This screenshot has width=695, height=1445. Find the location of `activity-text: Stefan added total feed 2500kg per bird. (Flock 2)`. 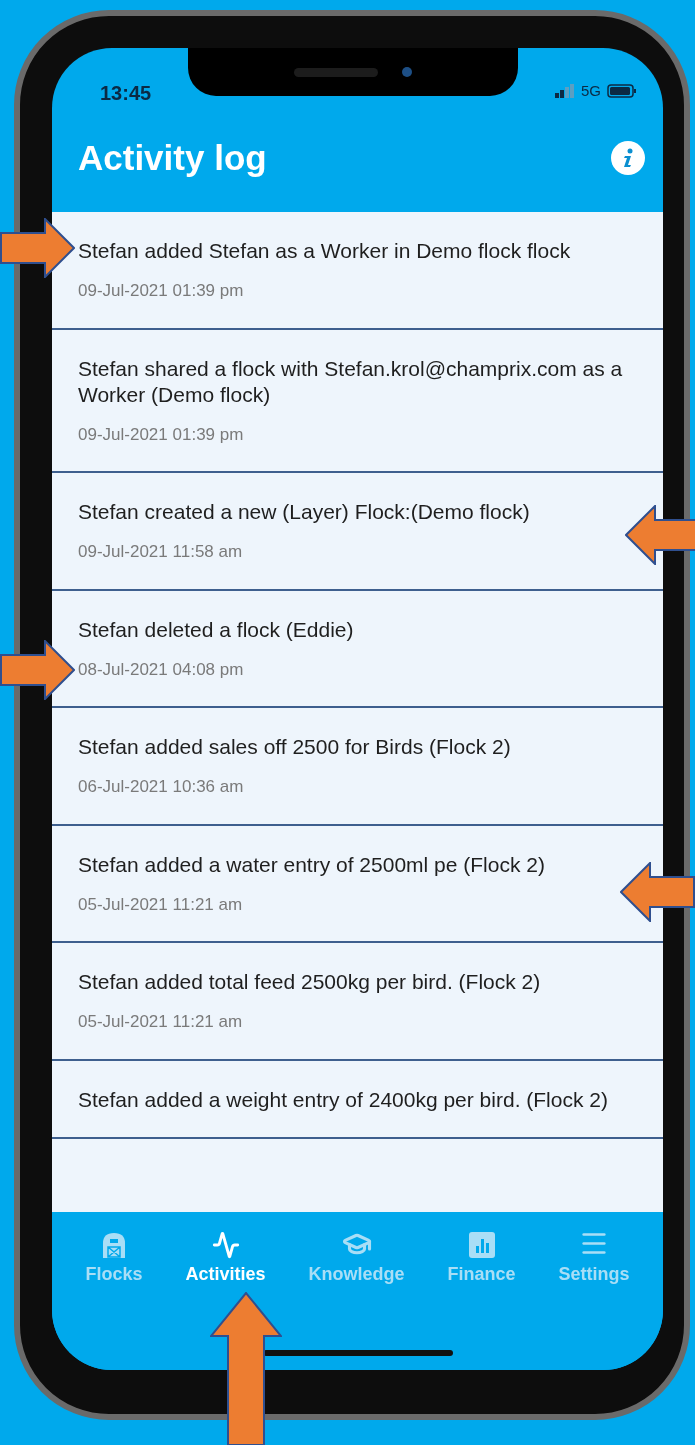

activity-text: Stefan added total feed 2500kg per bird. (Flock 2) is located at coordinates (310, 982).